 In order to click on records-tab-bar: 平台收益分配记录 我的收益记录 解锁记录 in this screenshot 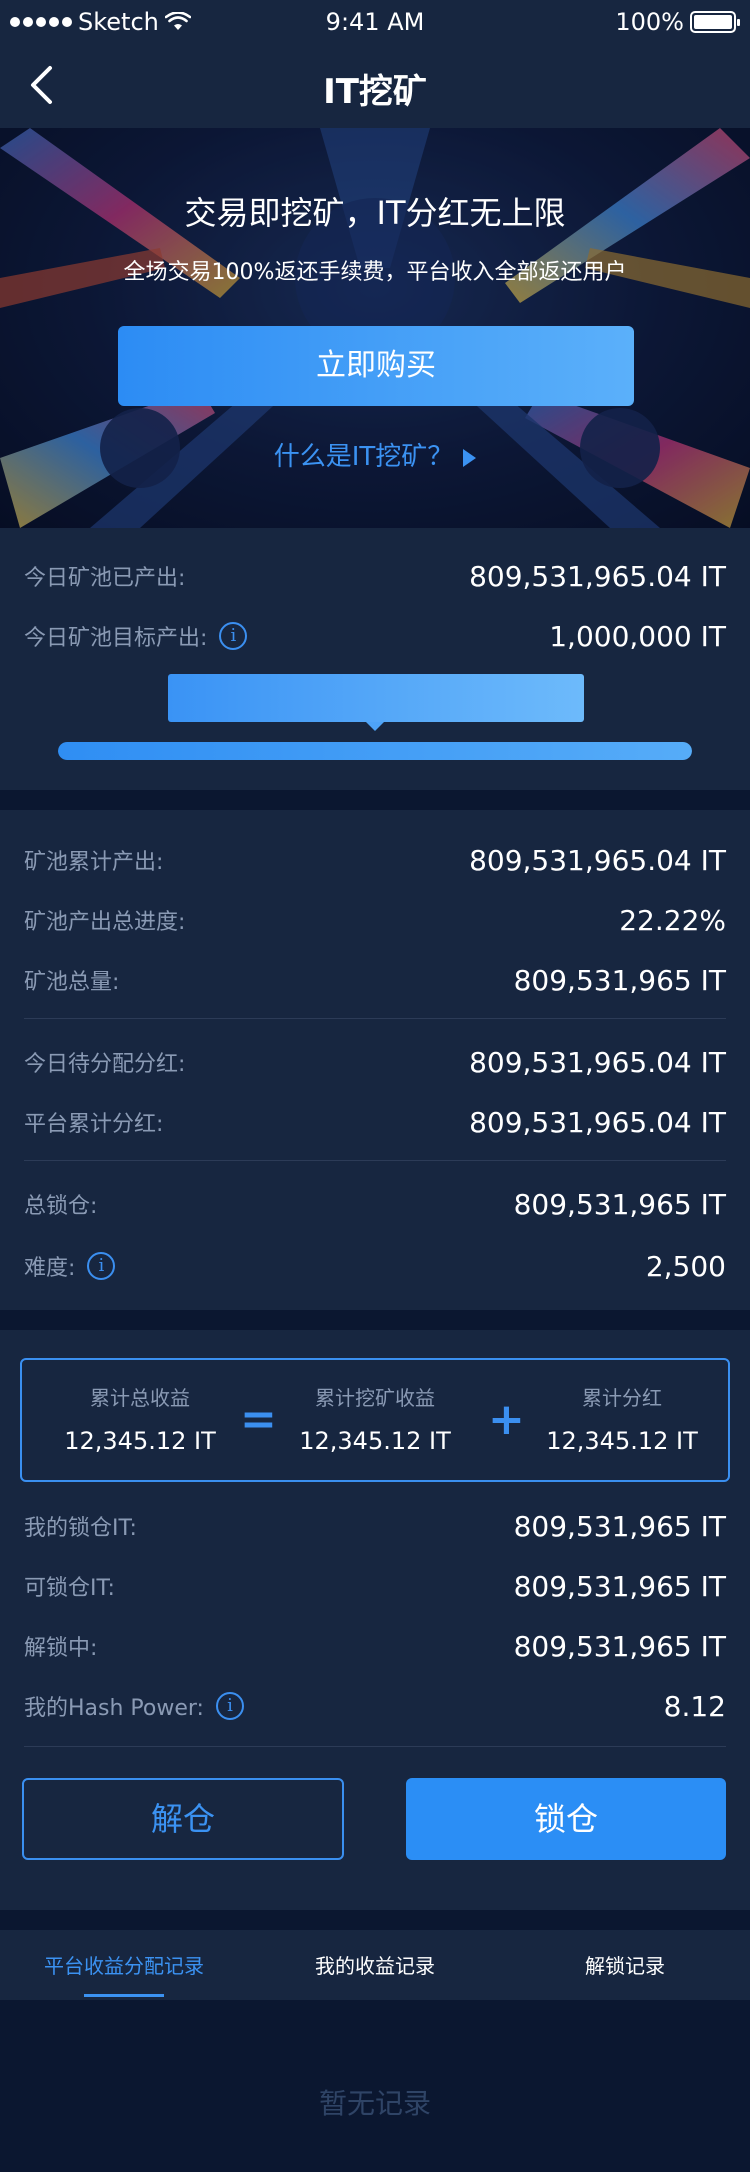, I will do `click(375, 1965)`.